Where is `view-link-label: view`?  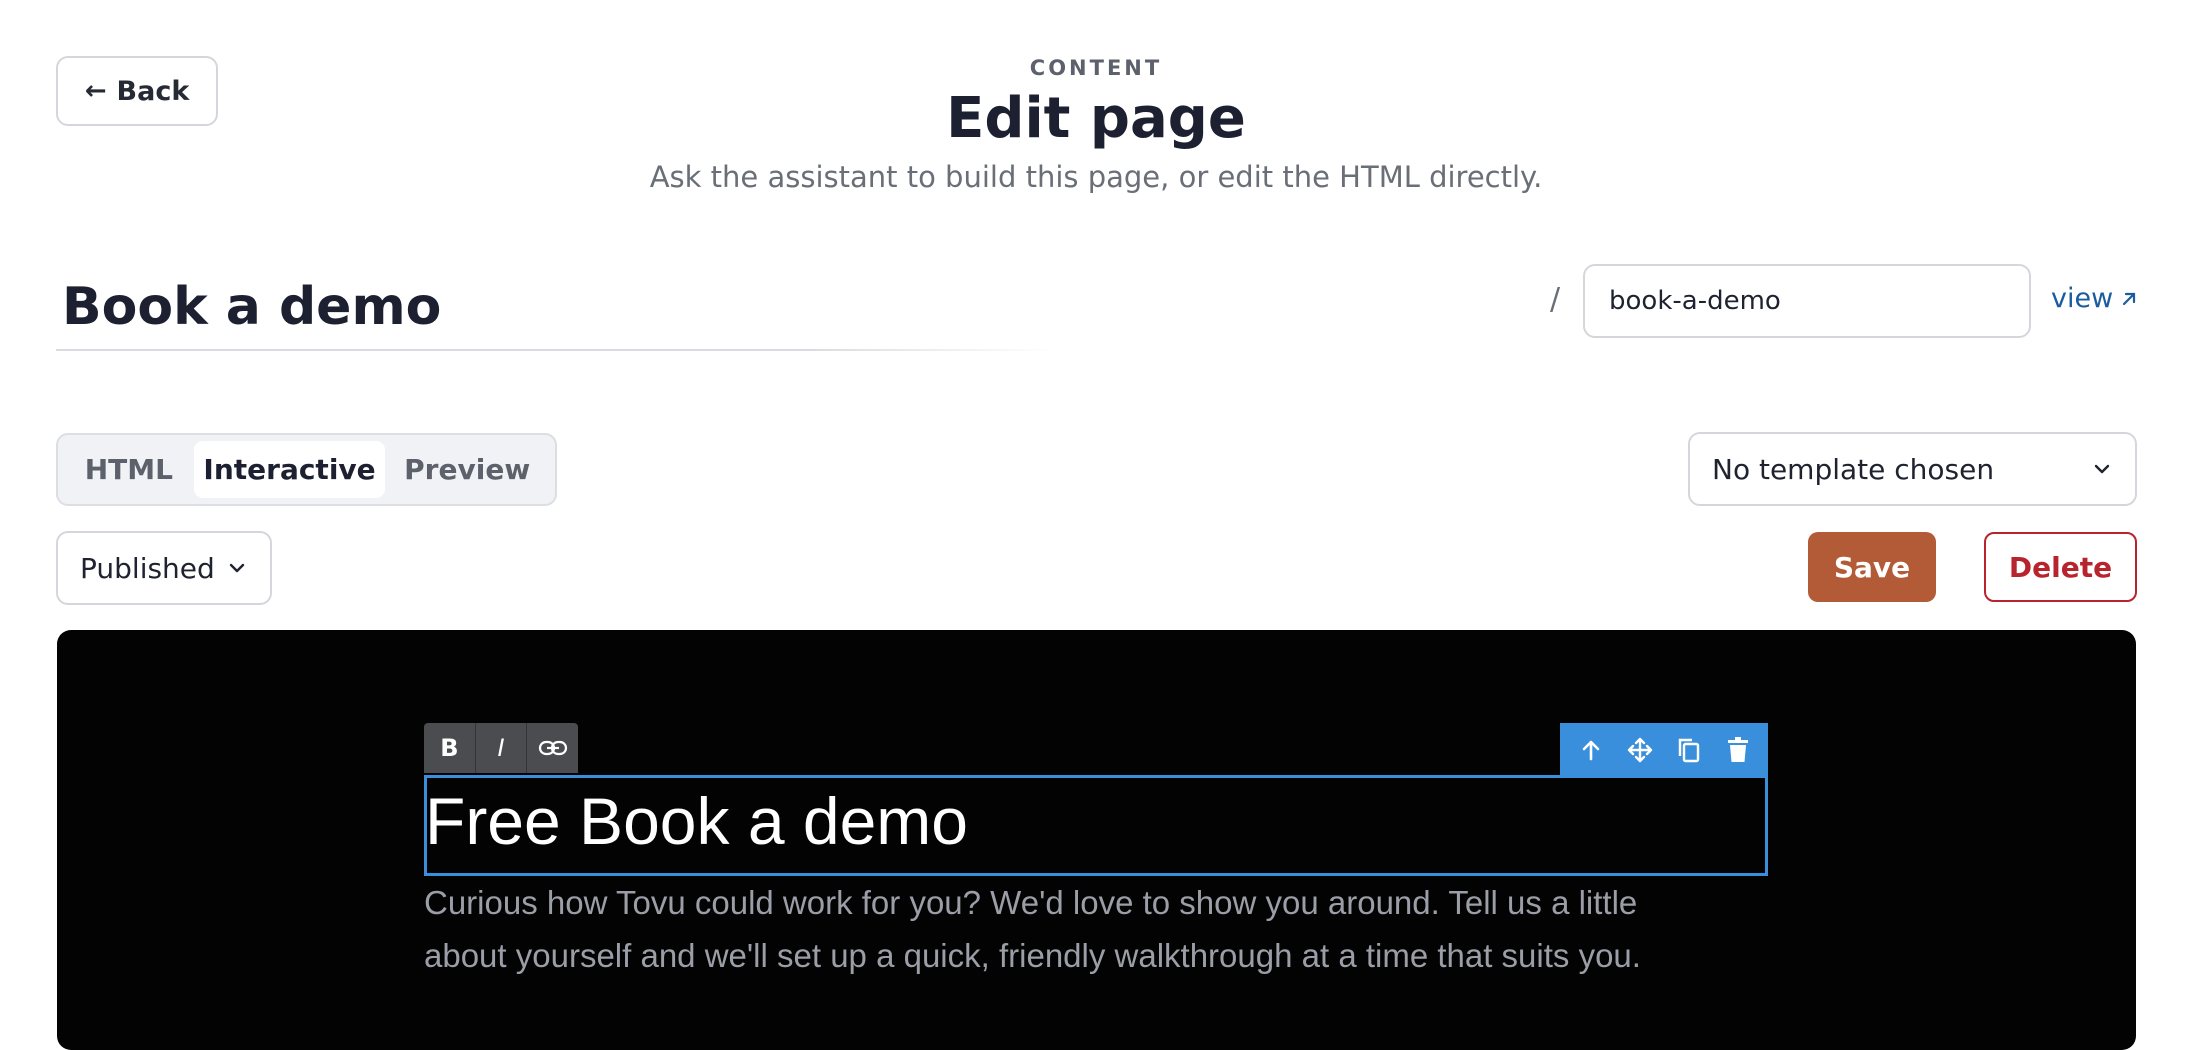 view-link-label: view is located at coordinates (2082, 298).